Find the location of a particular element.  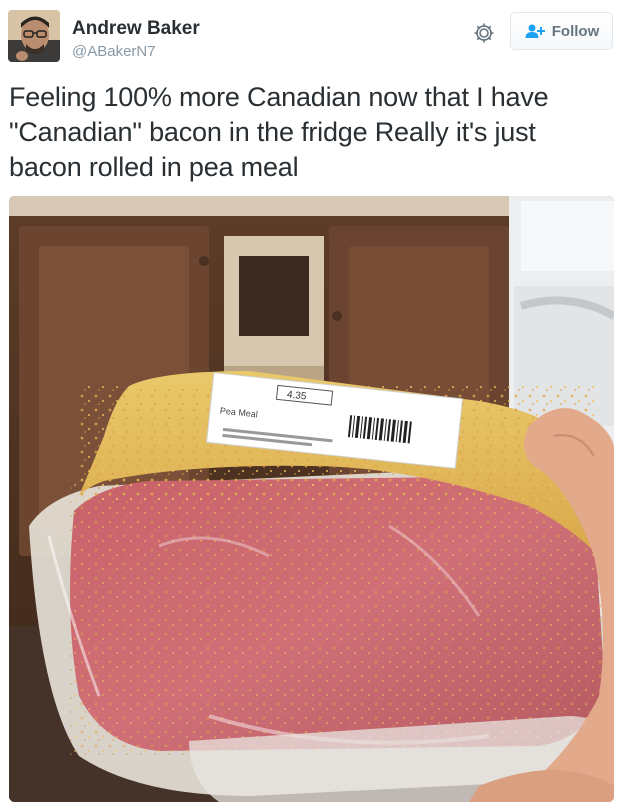

follow-button: Follow is located at coordinates (561, 31).